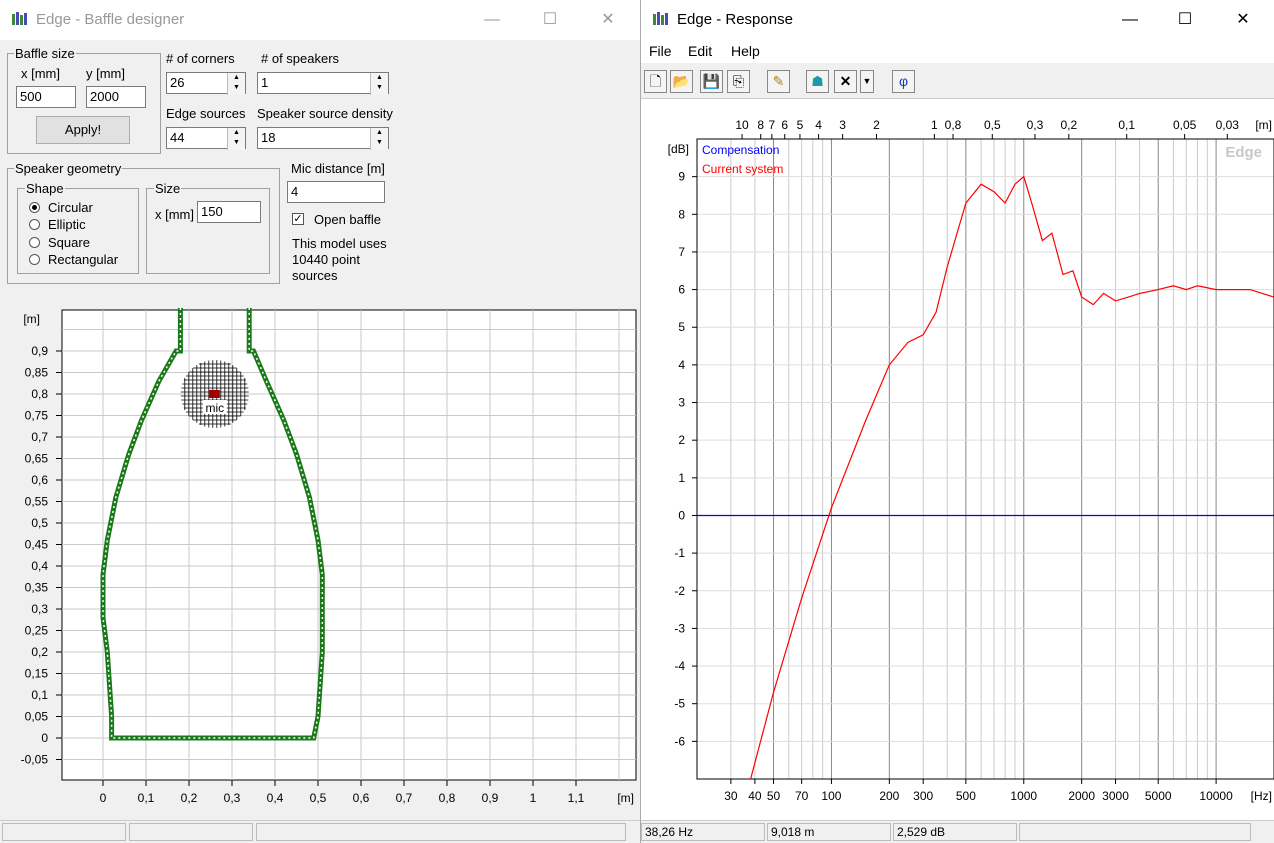 Image resolution: width=1274 pixels, height=843 pixels. Describe the element at coordinates (206, 138) in the screenshot. I see `edge-sources-spinner: 44 ▲ ▼` at that location.